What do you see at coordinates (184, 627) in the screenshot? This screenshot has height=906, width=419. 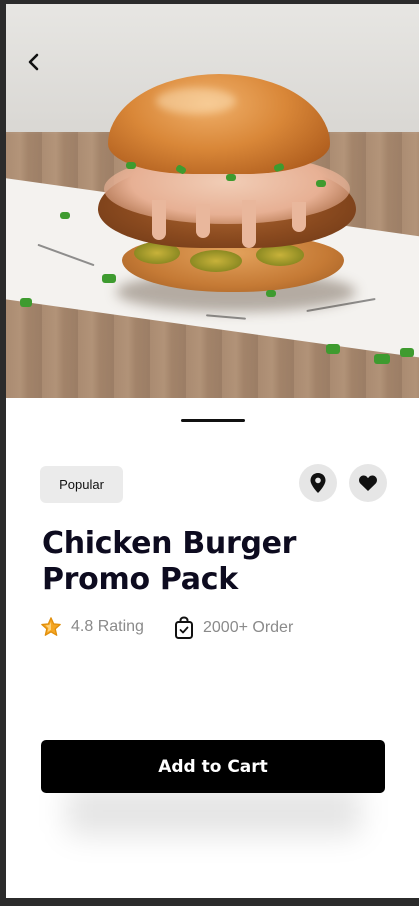 I see `shopping-bag-icon` at bounding box center [184, 627].